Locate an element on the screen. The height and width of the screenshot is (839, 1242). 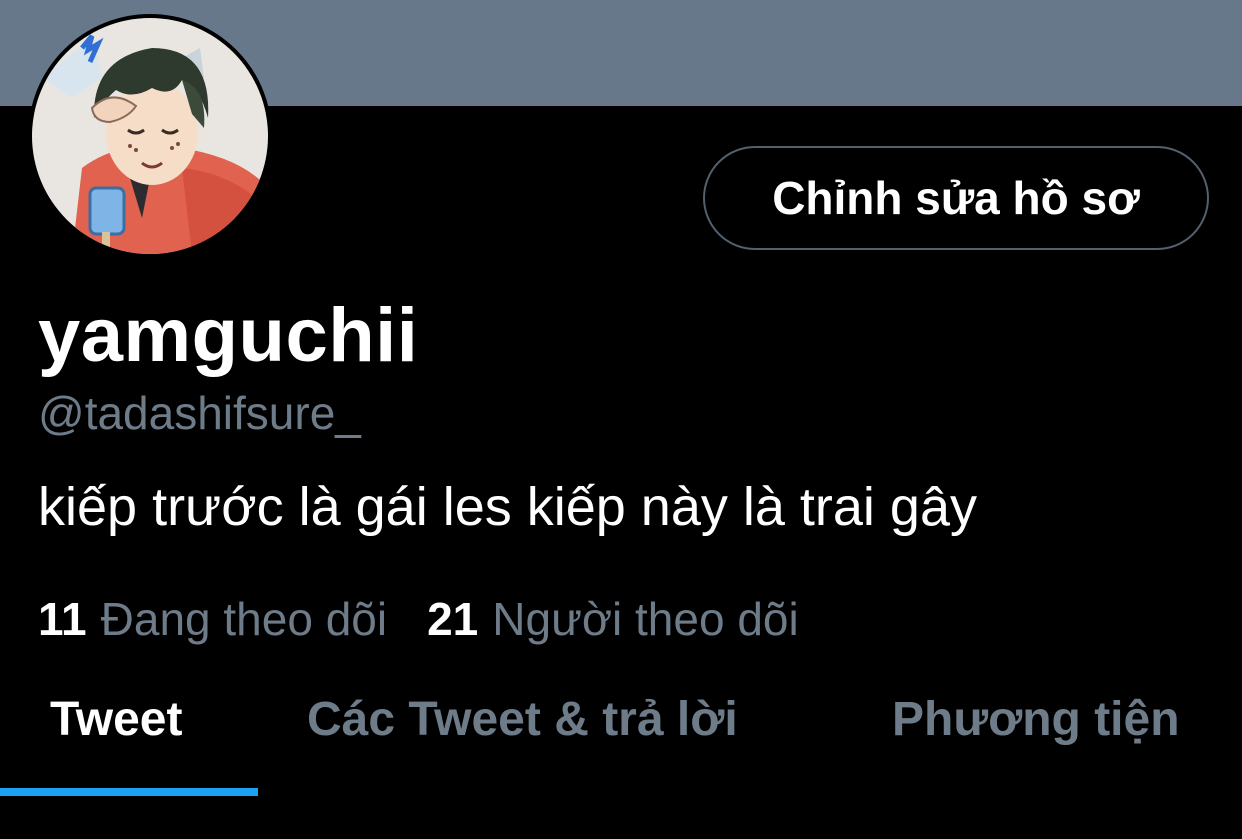
following-label: Đang theo dõi is located at coordinates (244, 619).